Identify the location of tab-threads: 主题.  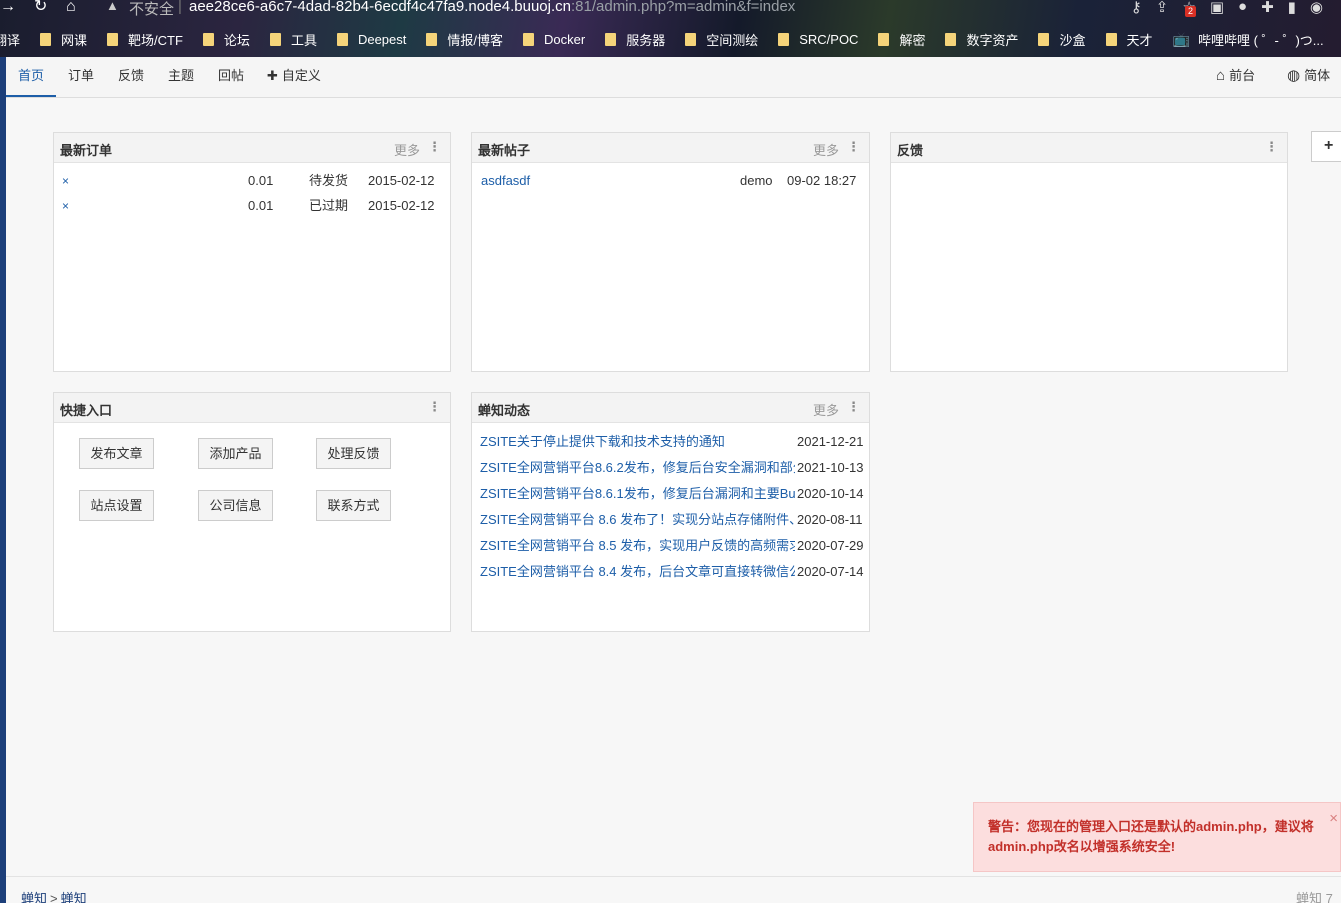
(181, 77).